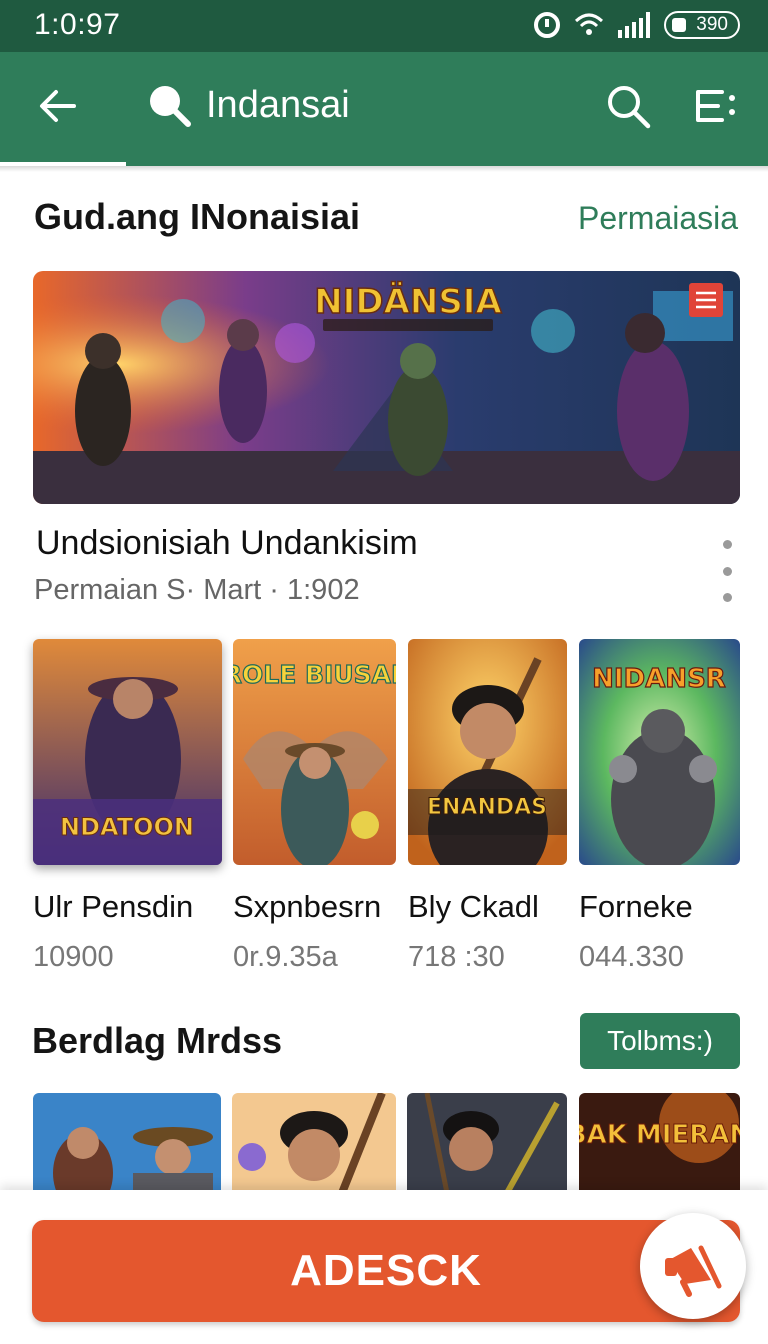 The image size is (768, 1344). I want to click on banner-logo-text: NIDÄNSIA, so click(408, 301).